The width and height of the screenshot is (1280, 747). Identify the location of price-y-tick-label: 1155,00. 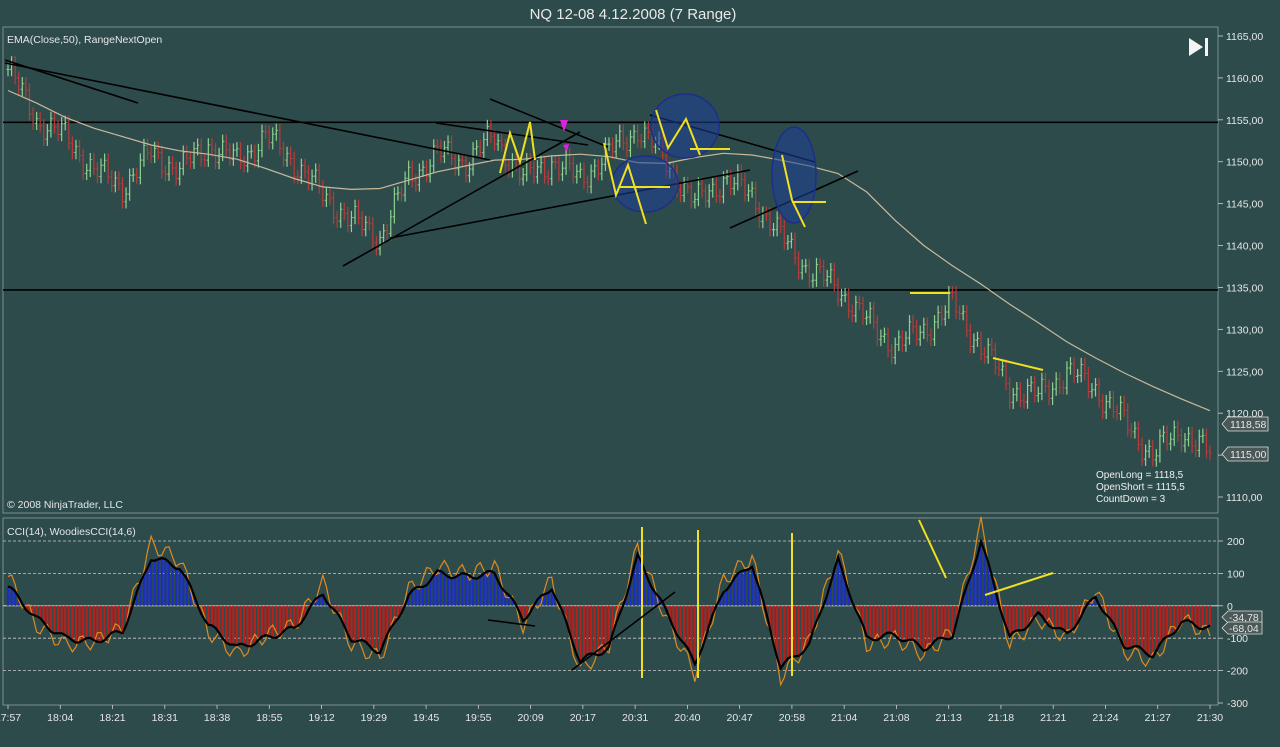
(1244, 121).